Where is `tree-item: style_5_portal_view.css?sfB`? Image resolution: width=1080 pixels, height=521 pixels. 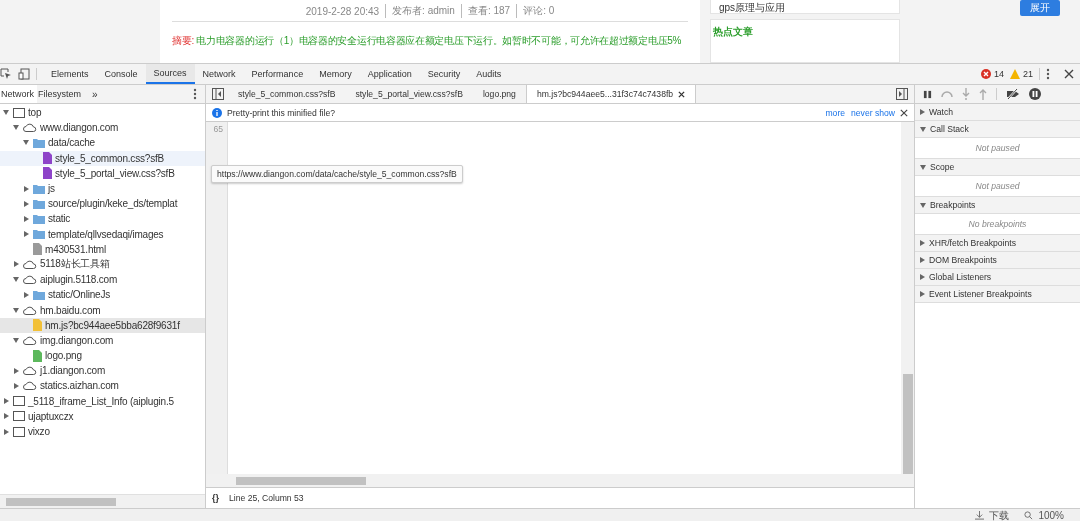 tree-item: style_5_portal_view.css?sfB is located at coordinates (102, 173).